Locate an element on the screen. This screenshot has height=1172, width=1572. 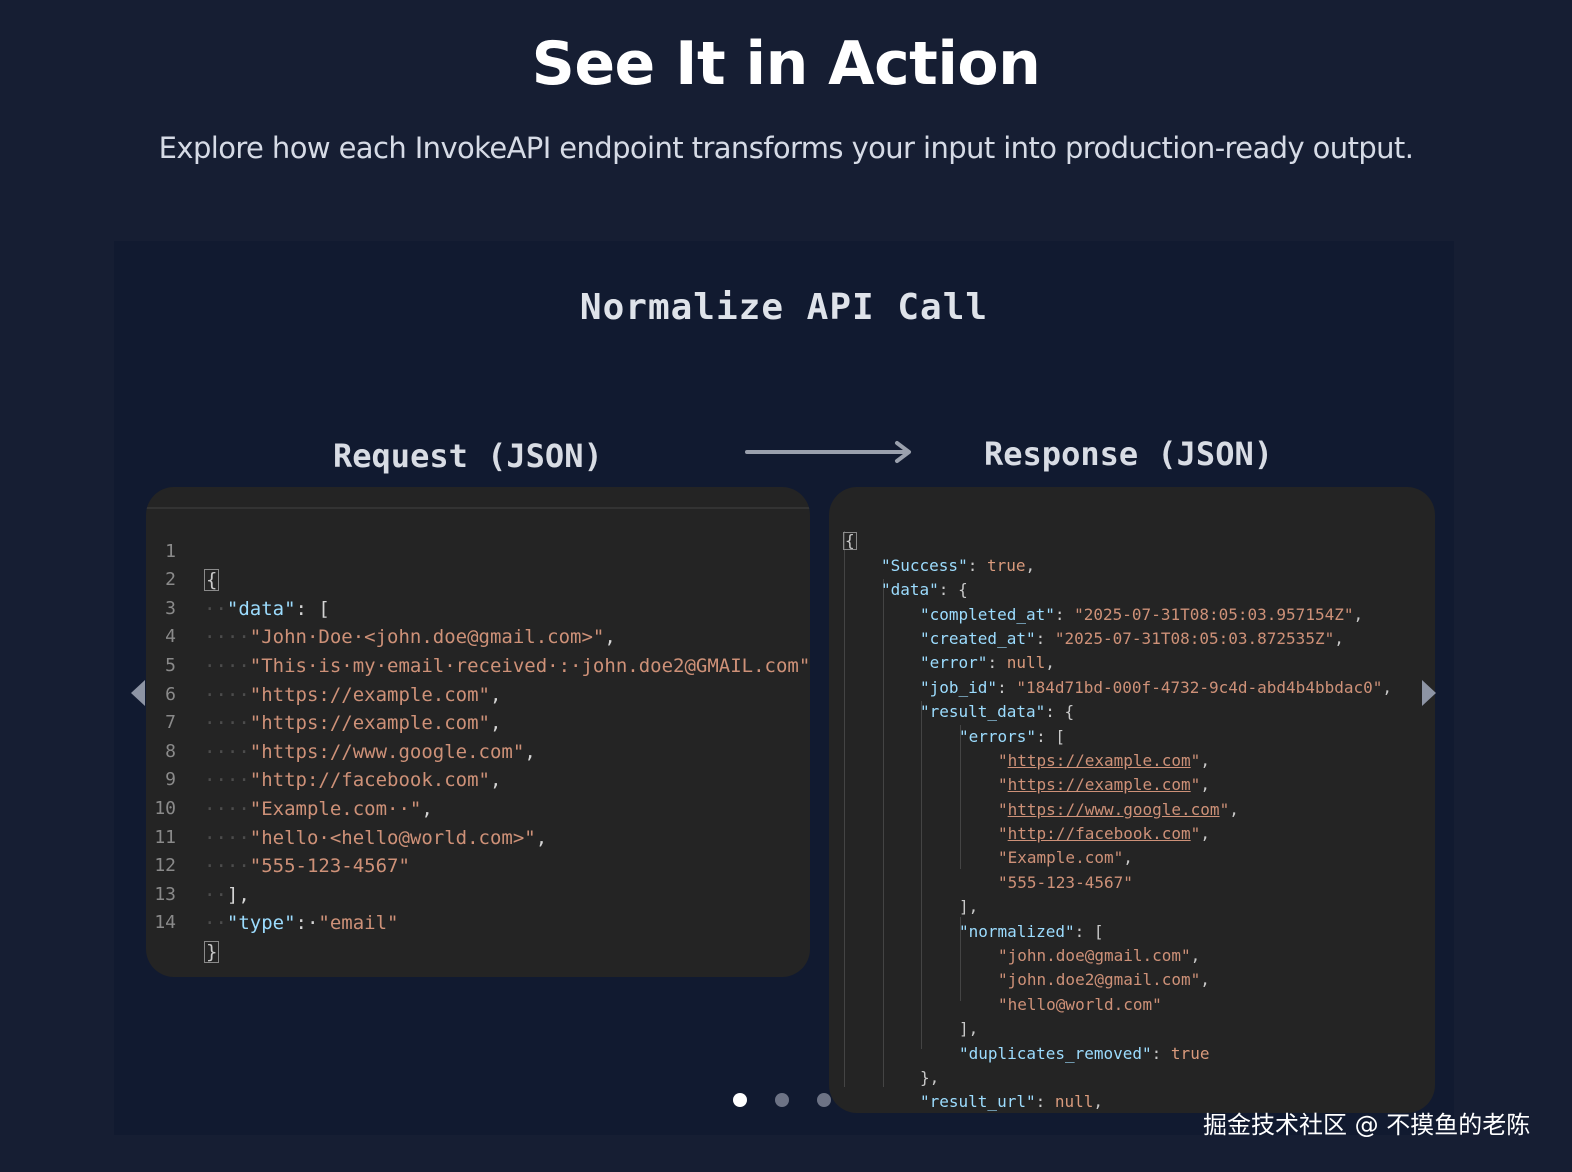
json-key: "job_id" is located at coordinates (959, 687).